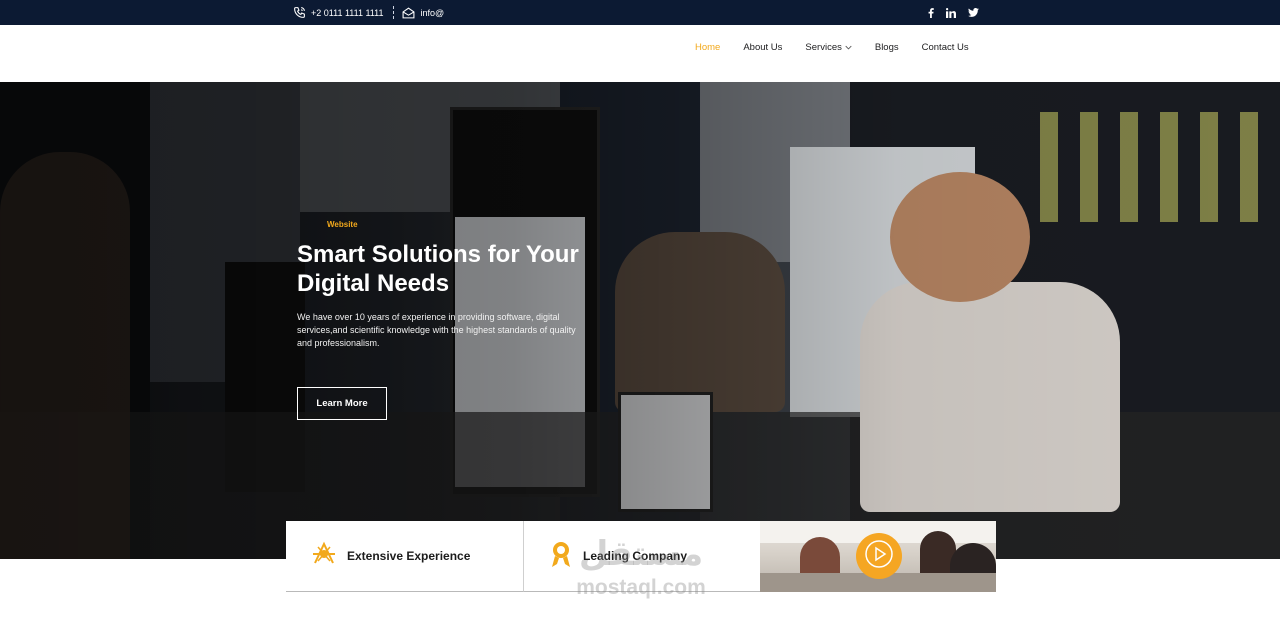 The height and width of the screenshot is (618, 1280). I want to click on sparkle-icon, so click(324, 556).